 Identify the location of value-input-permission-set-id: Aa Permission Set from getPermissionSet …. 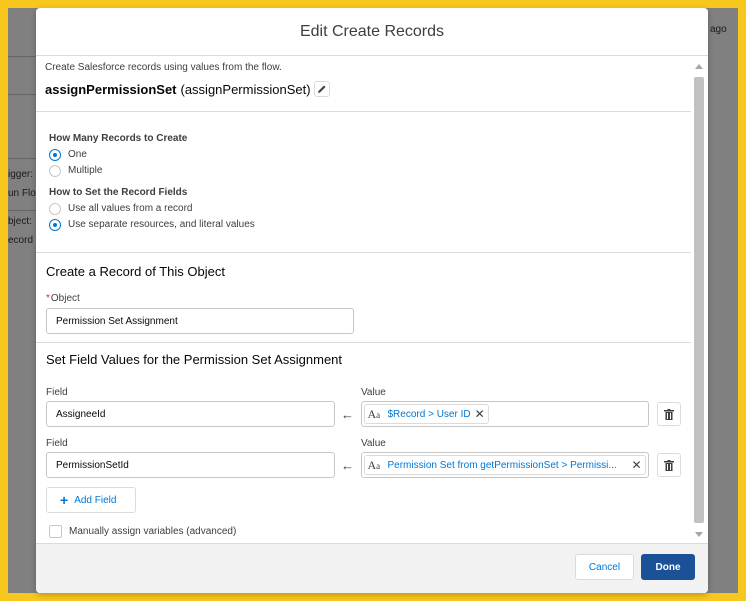
(505, 465).